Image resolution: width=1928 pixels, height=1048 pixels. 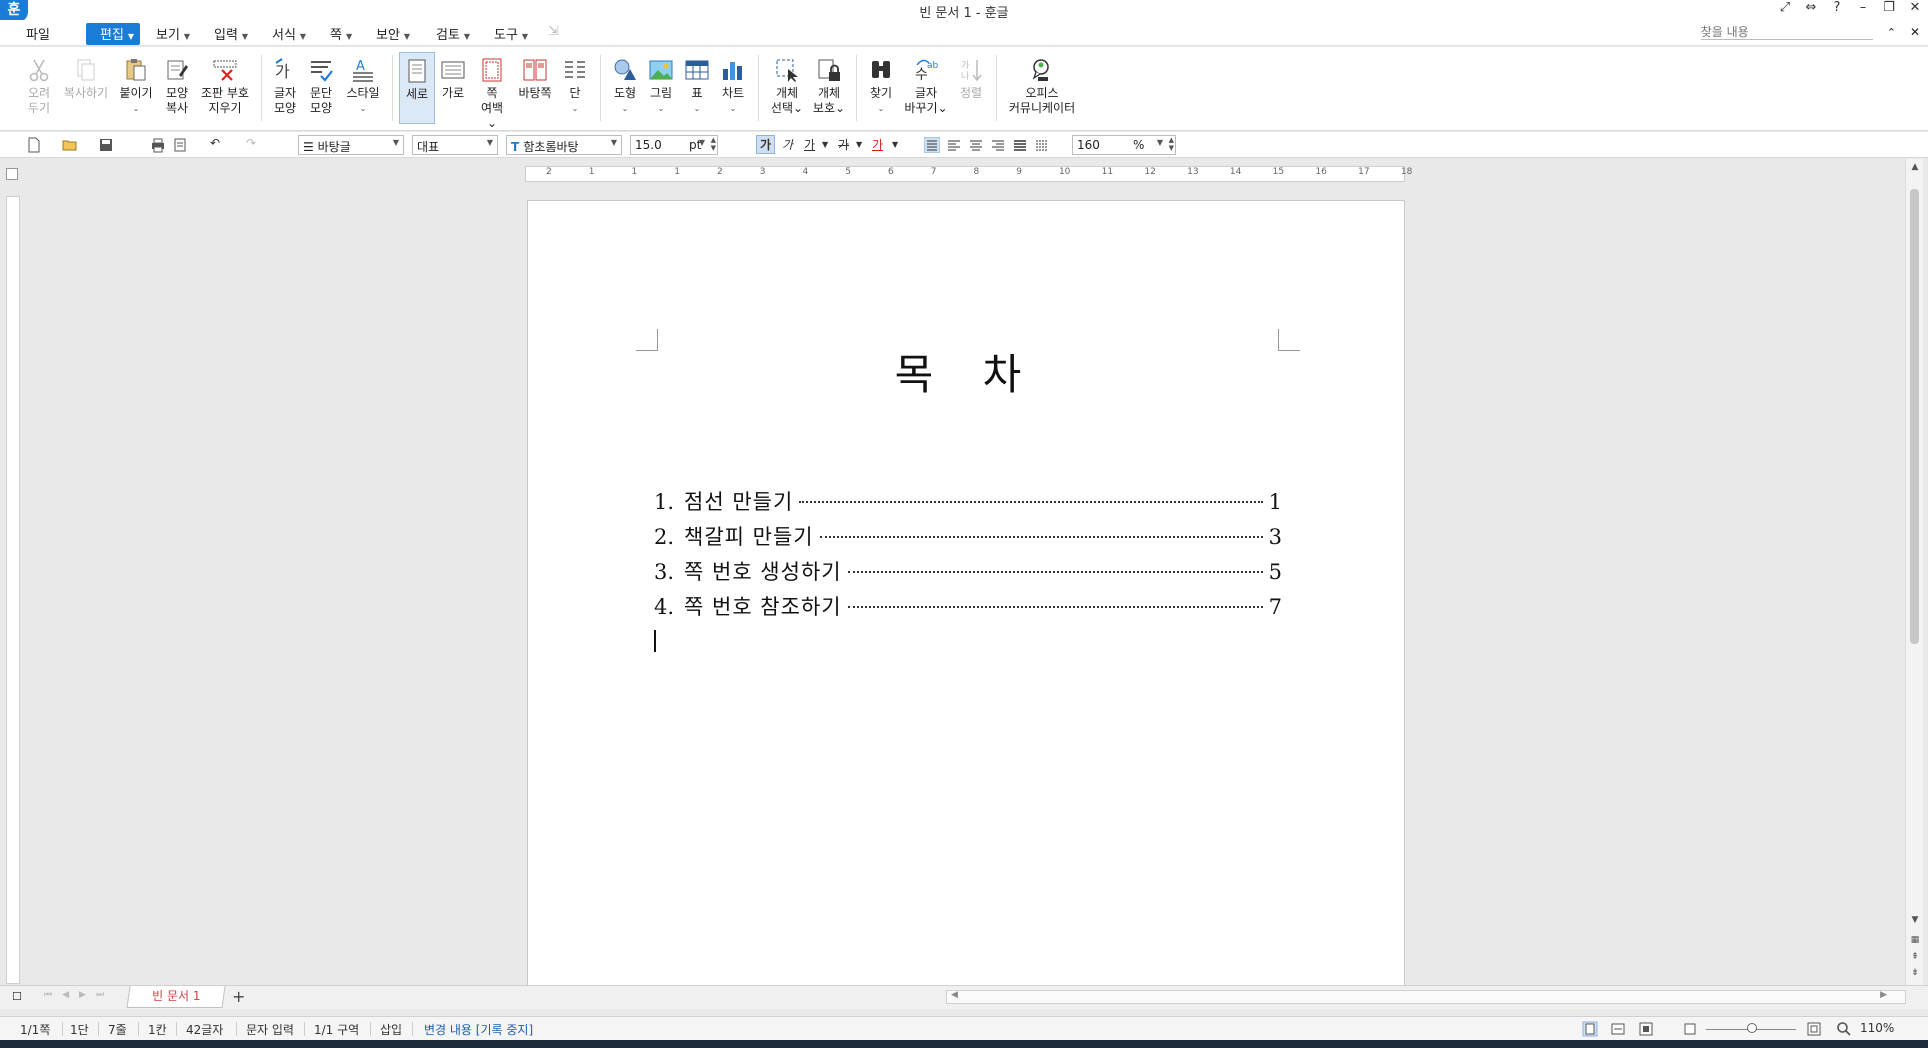 I want to click on minimize-button: –, so click(x=1863, y=7).